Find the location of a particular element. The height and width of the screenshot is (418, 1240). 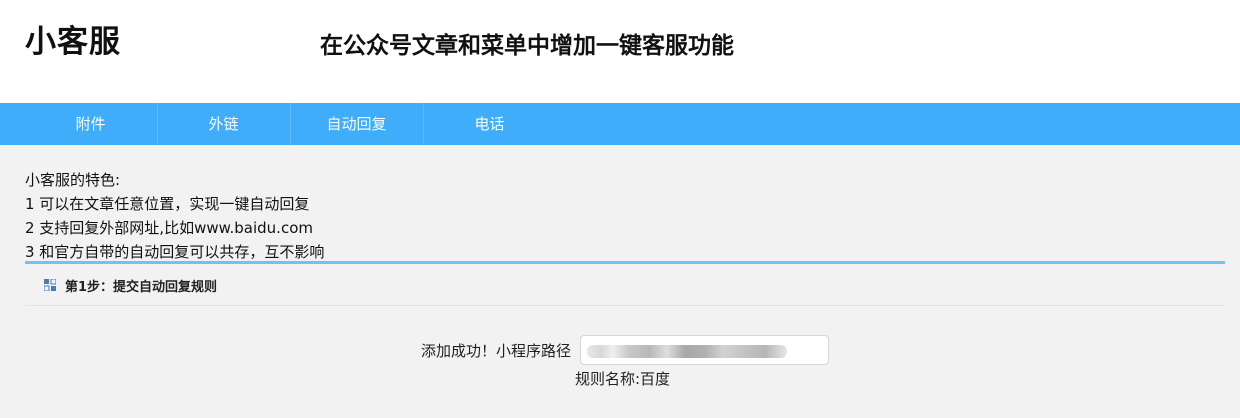

success-message: 添加成功！小程序路径 is located at coordinates (496, 351).